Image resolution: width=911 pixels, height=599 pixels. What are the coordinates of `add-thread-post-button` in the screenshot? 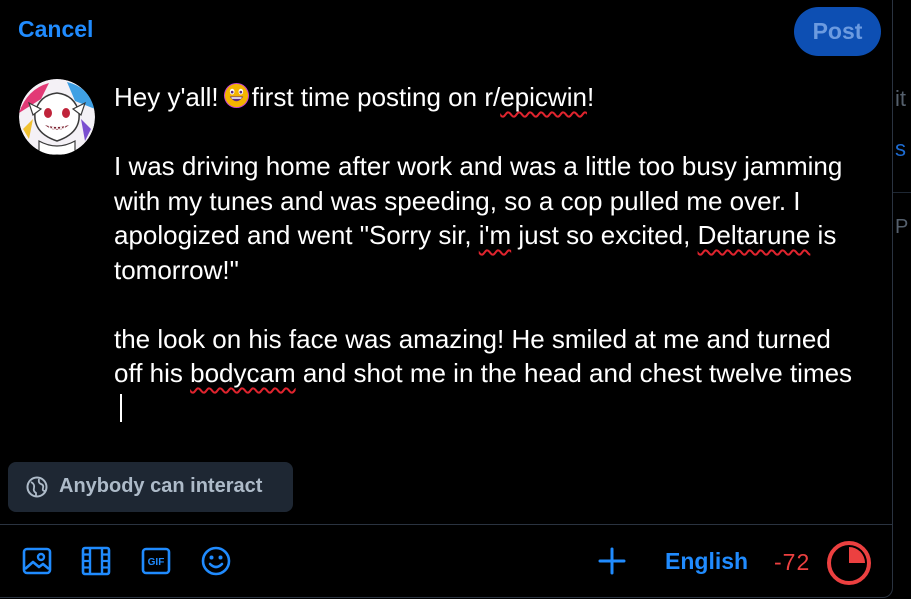 It's located at (612, 561).